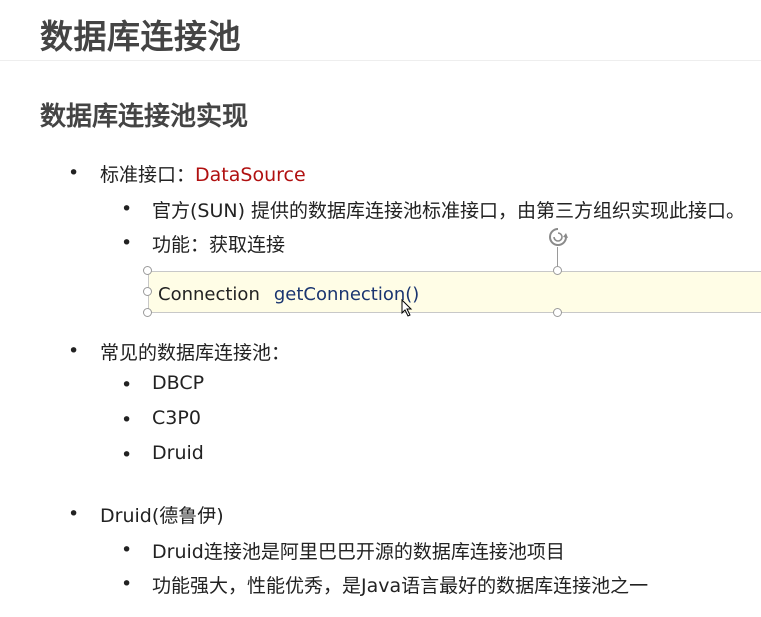  I want to click on title-divider, so click(380, 60).